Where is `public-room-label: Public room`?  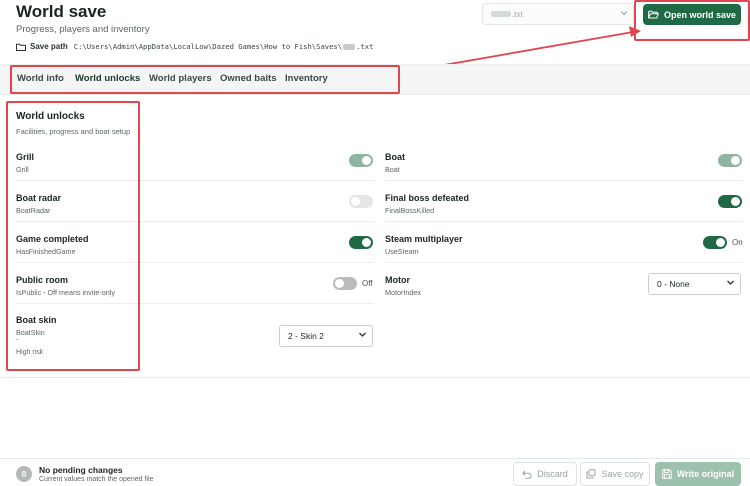
public-room-label: Public room is located at coordinates (42, 280).